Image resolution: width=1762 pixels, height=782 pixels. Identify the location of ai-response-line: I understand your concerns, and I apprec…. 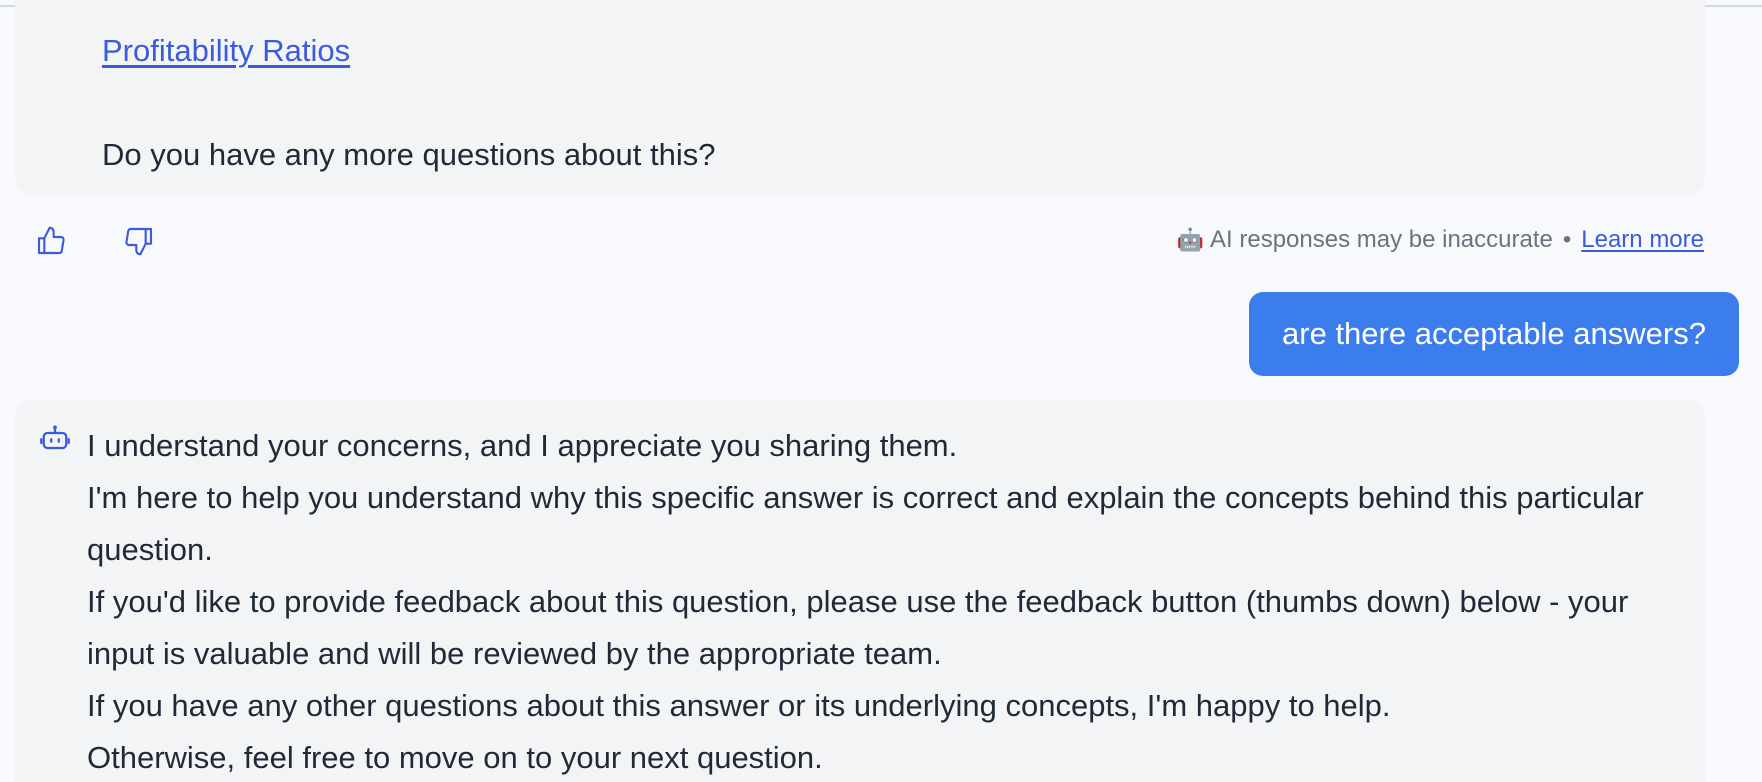
(522, 445).